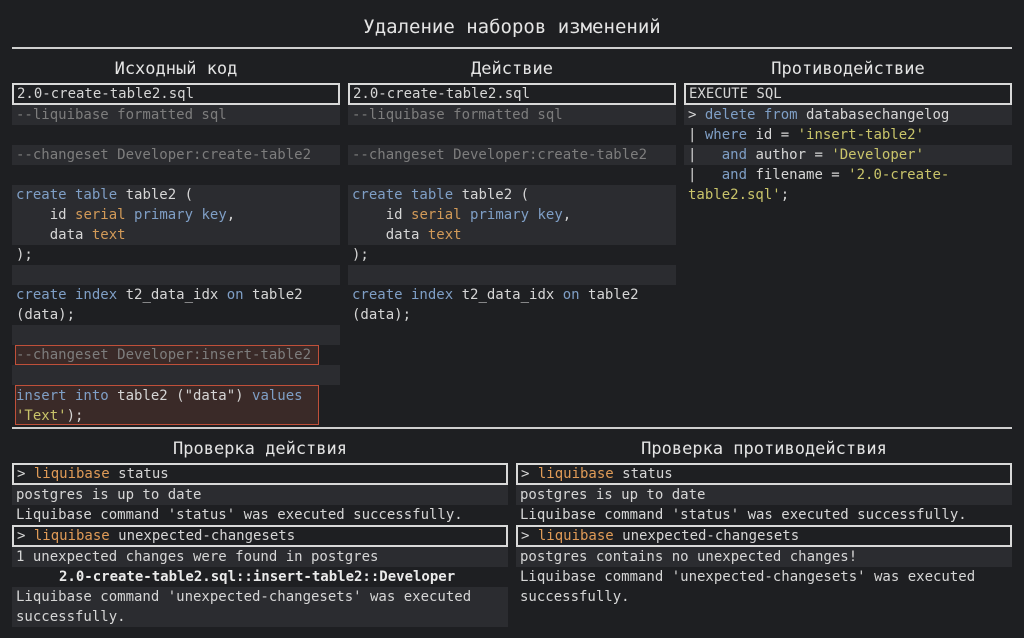 The width and height of the screenshot is (1024, 638). Describe the element at coordinates (848, 115) in the screenshot. I see `counter-delete-line: > delete from databasechangelog` at that location.